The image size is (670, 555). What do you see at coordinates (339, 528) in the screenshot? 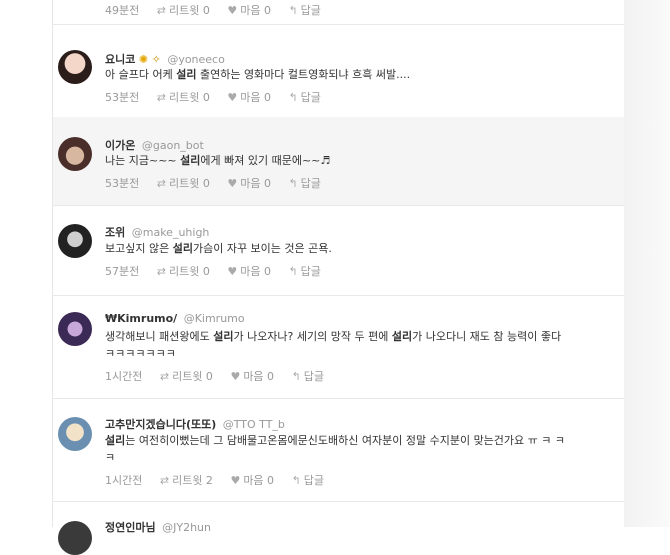
I see `tweet-item: 정연인마님 @JY2hun` at bounding box center [339, 528].